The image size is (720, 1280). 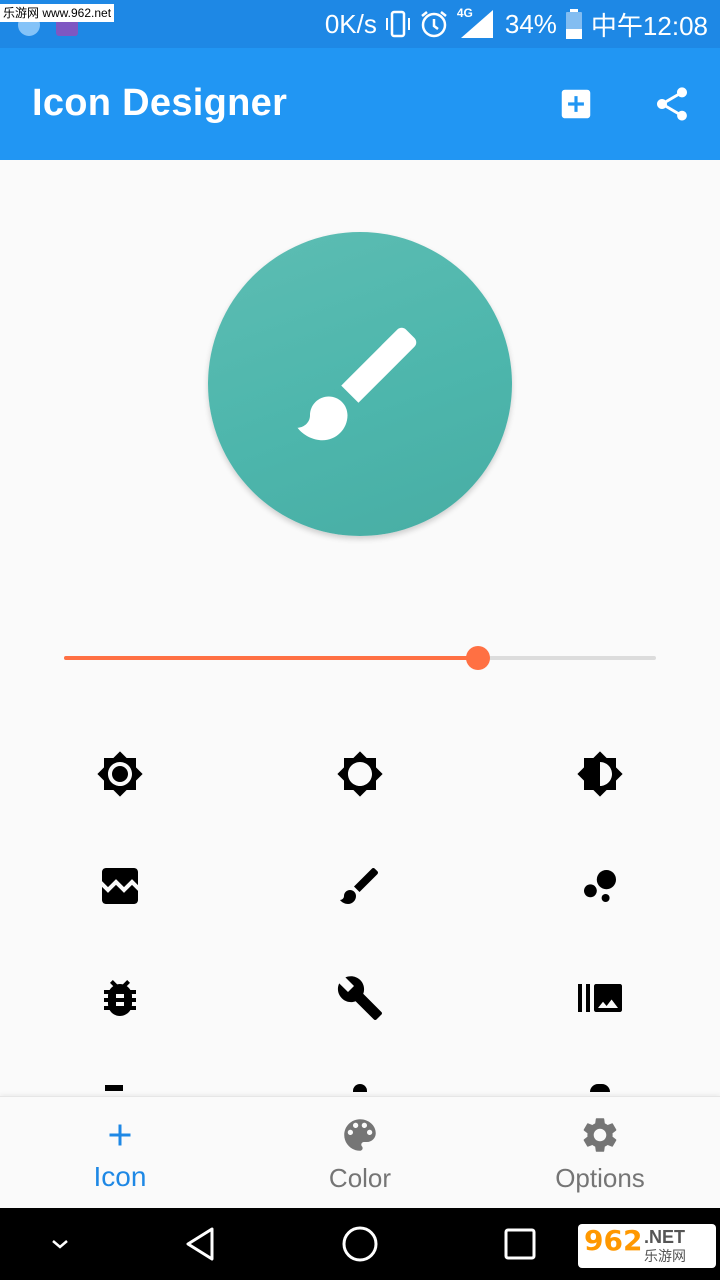 I want to click on grid-item-burst-mode, so click(x=600, y=998).